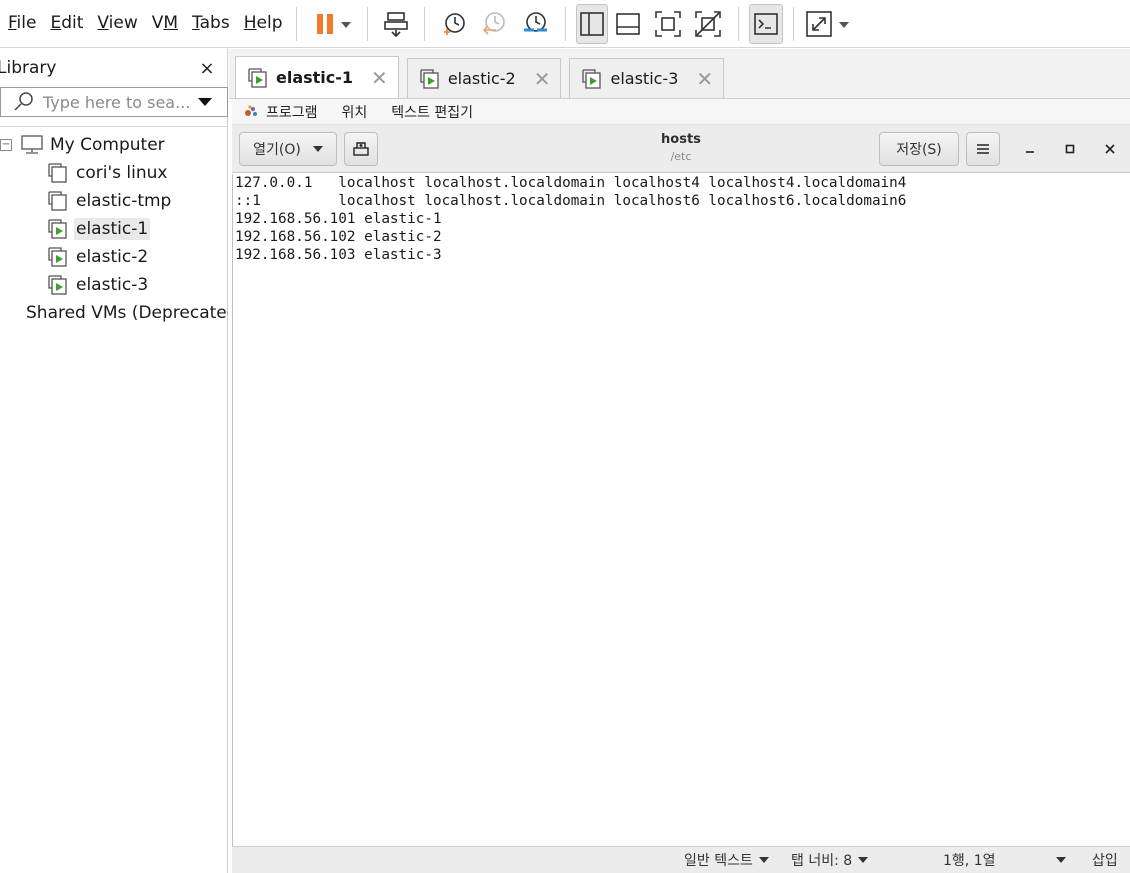  What do you see at coordinates (292, 112) in the screenshot?
I see `gnome-programs-menu: 프로그램` at bounding box center [292, 112].